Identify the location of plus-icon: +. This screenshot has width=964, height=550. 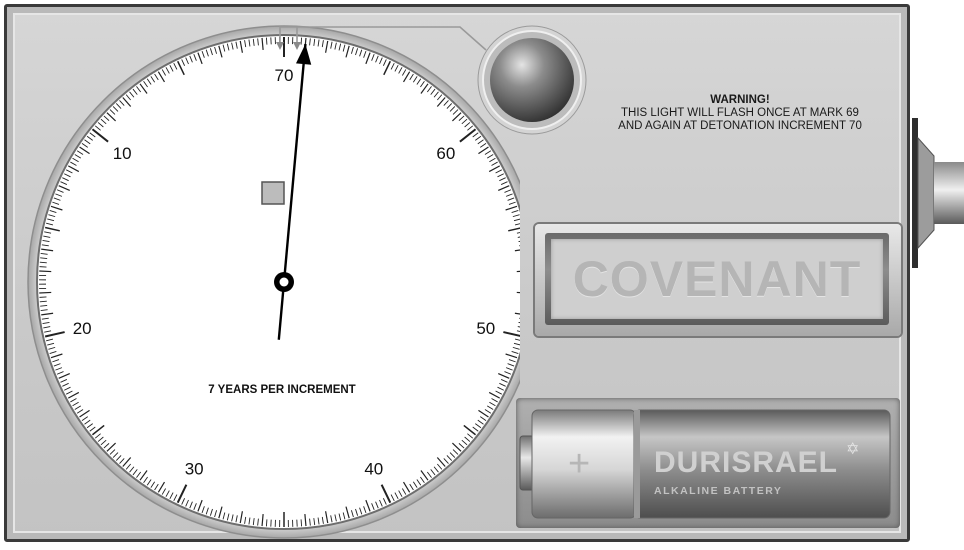
(579, 464).